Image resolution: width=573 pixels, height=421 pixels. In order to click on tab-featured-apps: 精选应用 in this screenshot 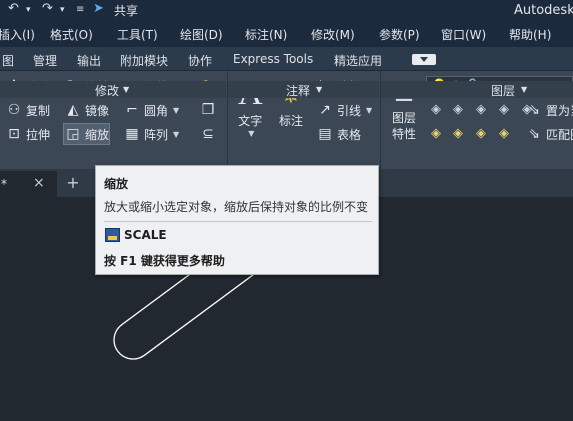, I will do `click(358, 60)`.